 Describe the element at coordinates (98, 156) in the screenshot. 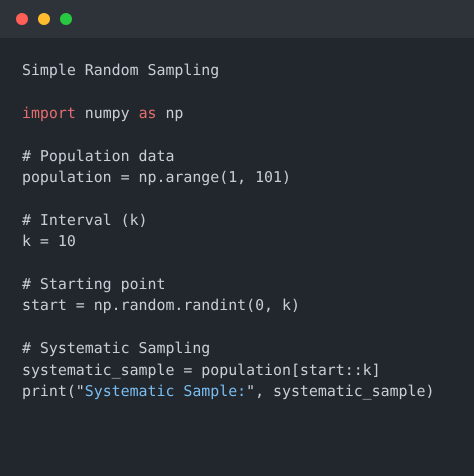

I see `code-line: # Population data` at that location.